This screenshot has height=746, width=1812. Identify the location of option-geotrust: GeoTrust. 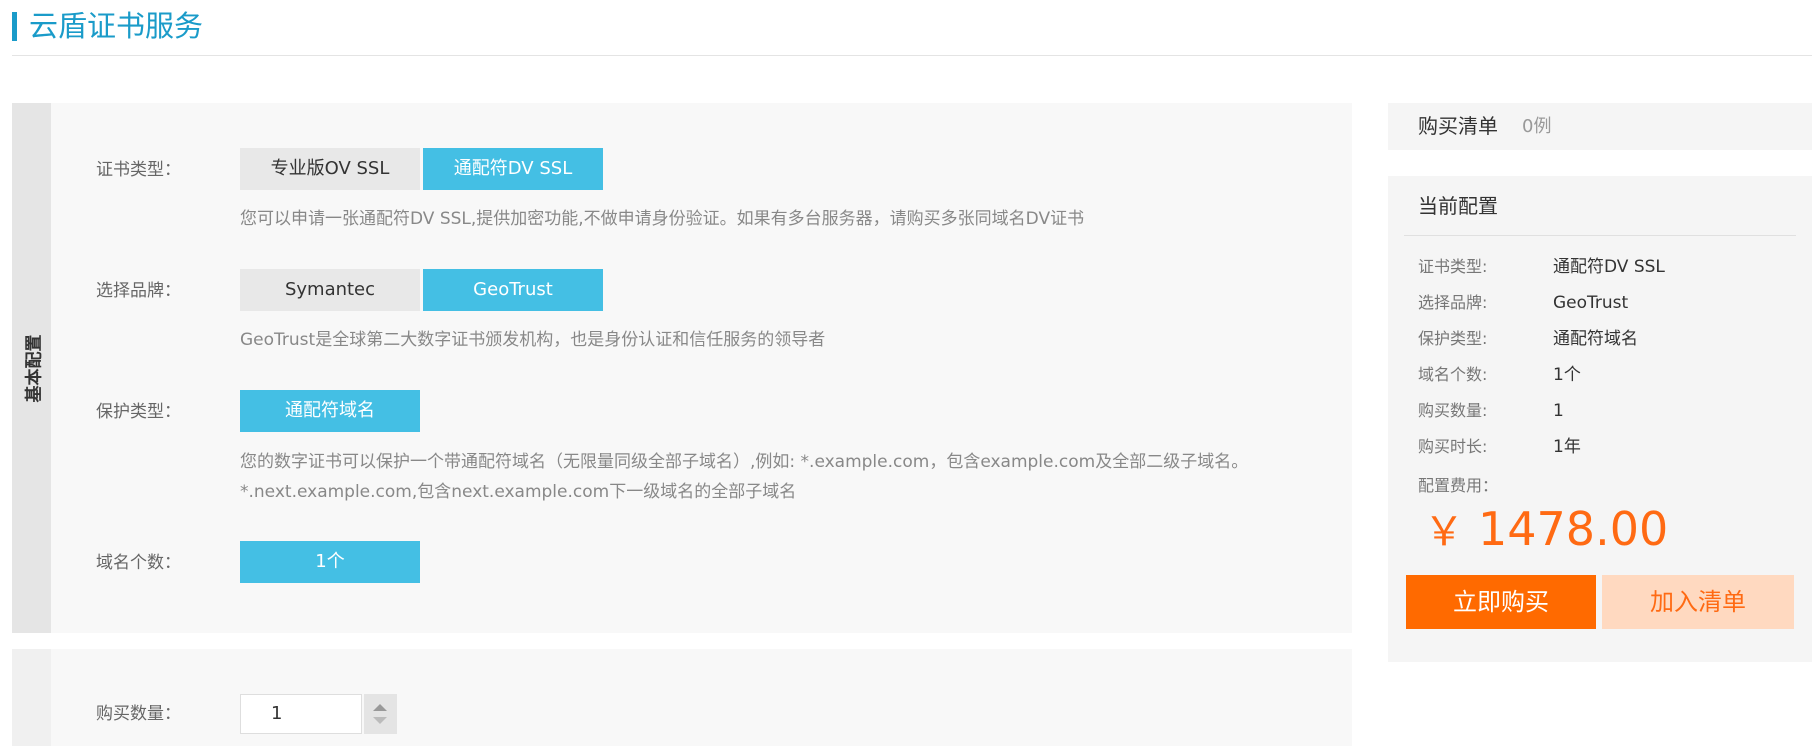
(513, 290).